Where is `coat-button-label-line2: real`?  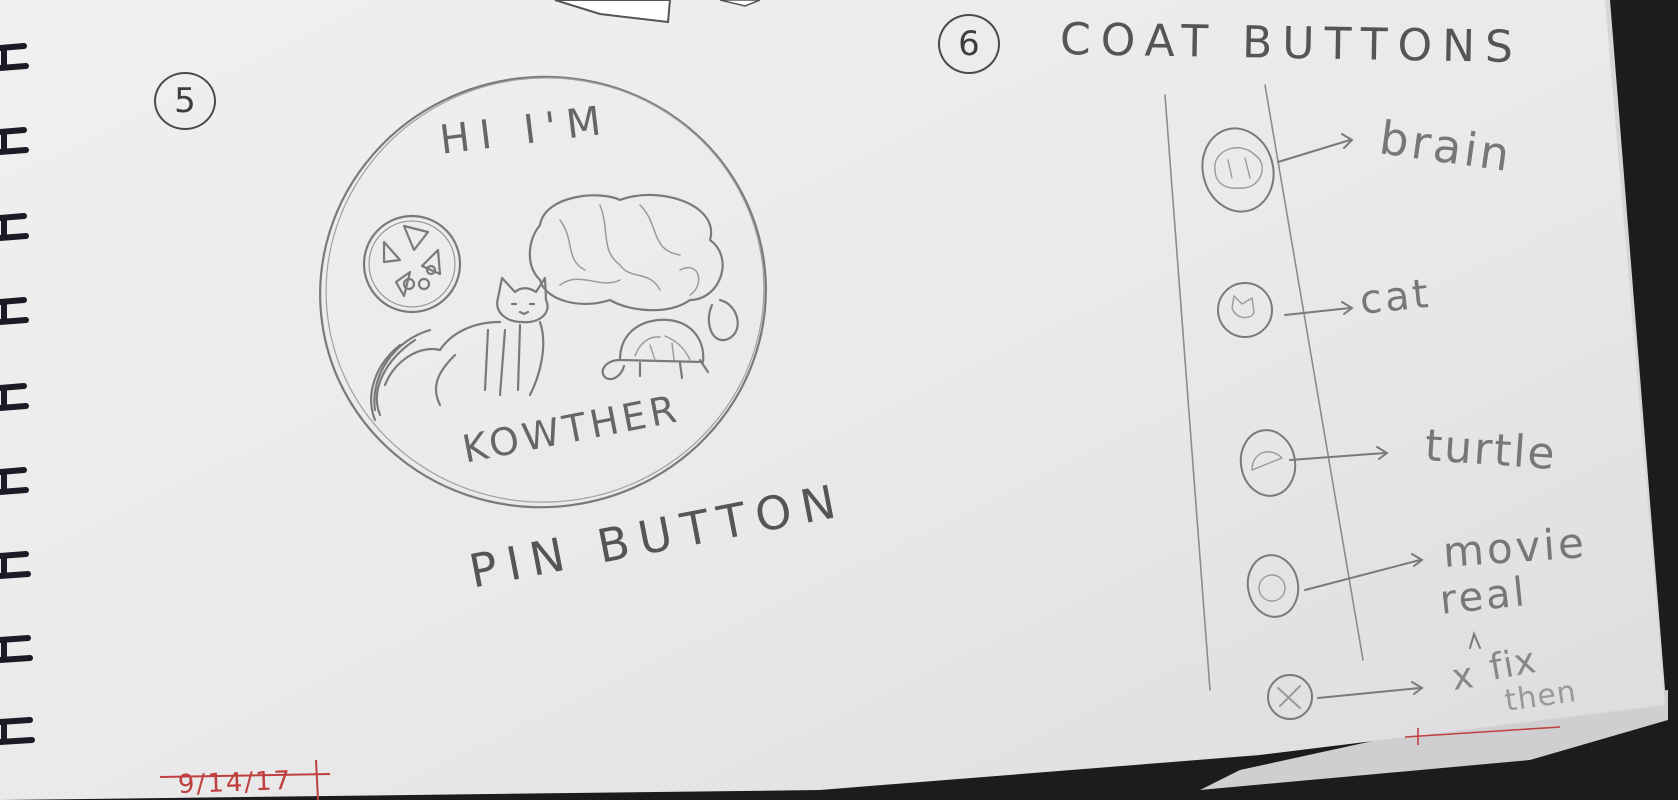
coat-button-label-line2: real is located at coordinates (1483, 596).